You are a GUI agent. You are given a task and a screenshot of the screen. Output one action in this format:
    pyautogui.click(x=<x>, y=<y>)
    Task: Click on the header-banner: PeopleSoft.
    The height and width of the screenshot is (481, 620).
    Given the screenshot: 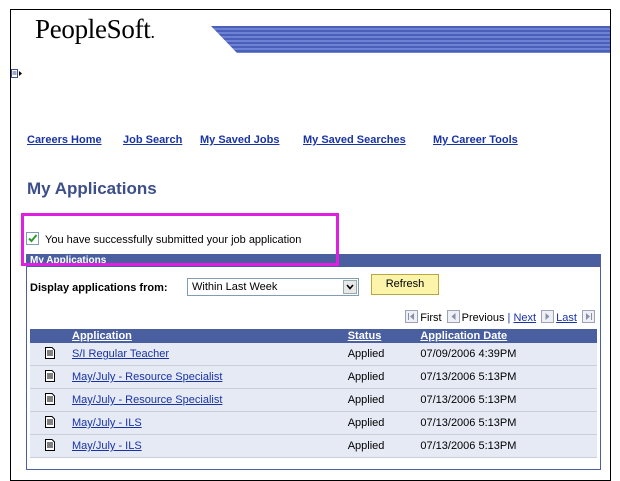 What is the action you would take?
    pyautogui.click(x=310, y=37)
    